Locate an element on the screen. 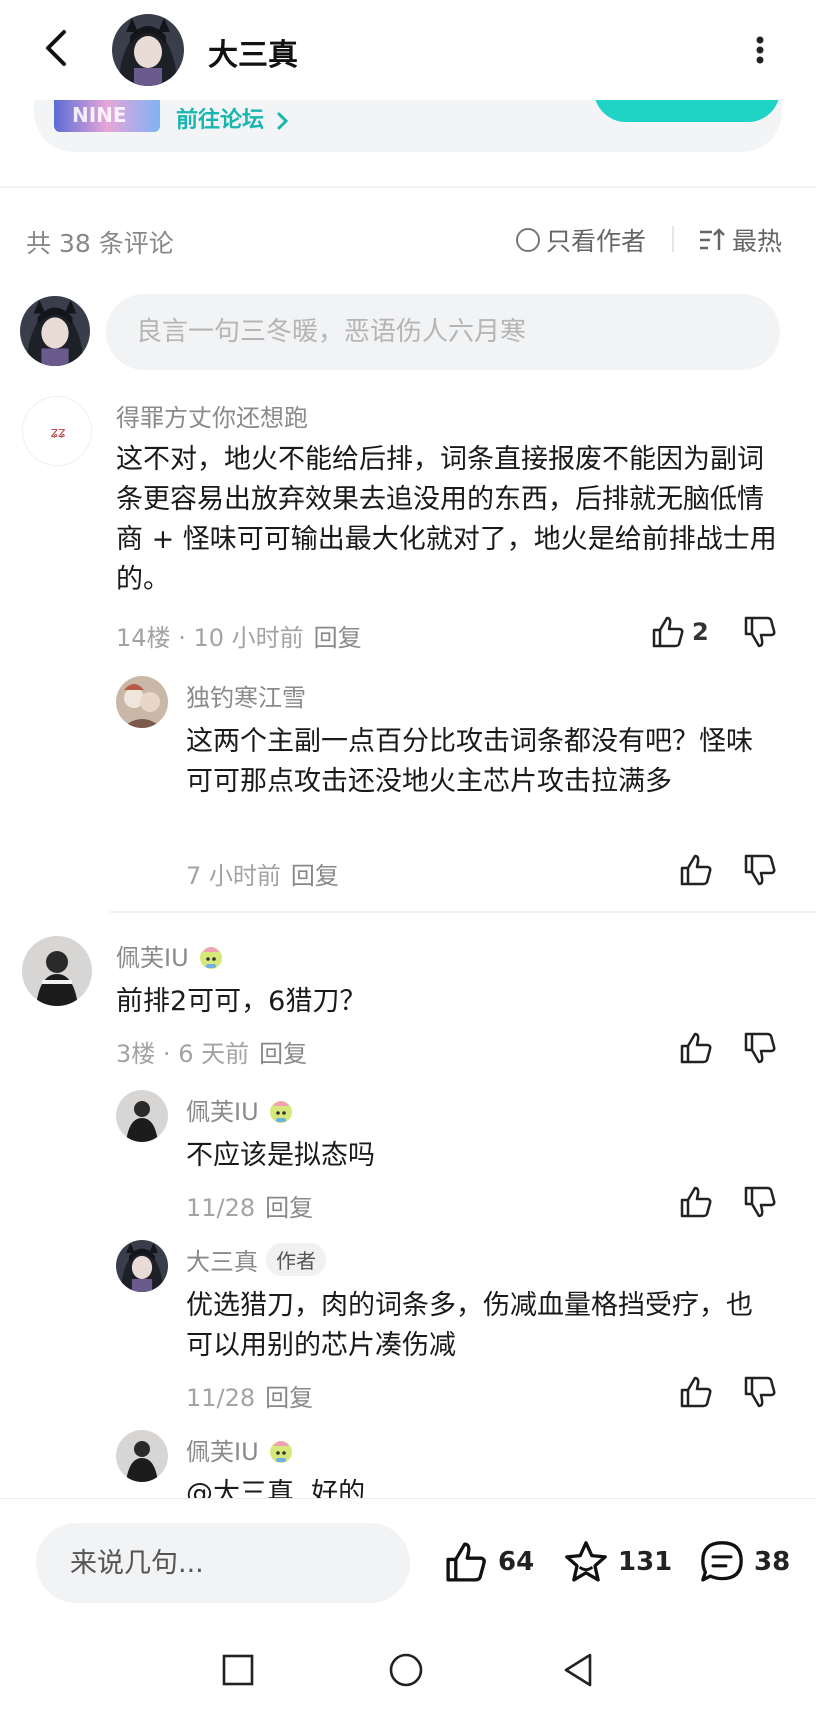 This screenshot has width=816, height=1716. commenter-avatar: ʑʑ is located at coordinates (57, 431).